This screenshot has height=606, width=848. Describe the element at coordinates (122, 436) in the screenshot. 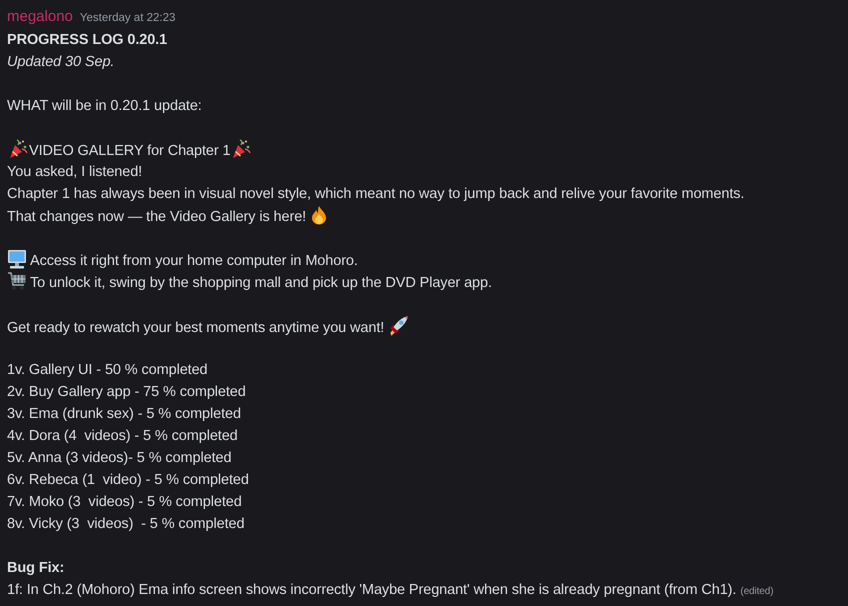

I see `message-text: 4v. Dora (4 videos) - 5 % completed` at that location.